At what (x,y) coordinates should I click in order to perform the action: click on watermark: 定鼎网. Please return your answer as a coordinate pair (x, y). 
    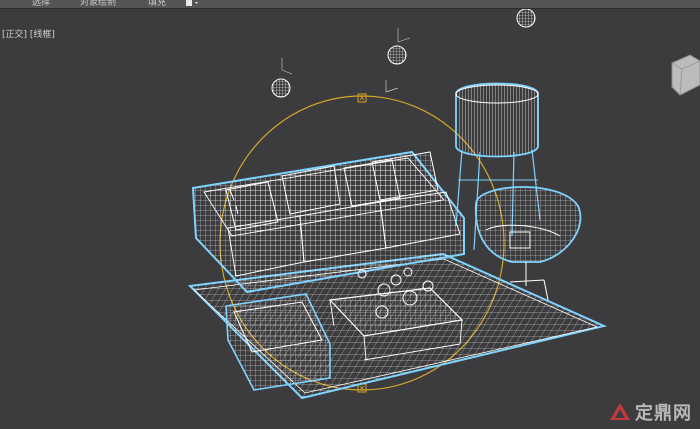
    Looking at the image, I should click on (650, 412).